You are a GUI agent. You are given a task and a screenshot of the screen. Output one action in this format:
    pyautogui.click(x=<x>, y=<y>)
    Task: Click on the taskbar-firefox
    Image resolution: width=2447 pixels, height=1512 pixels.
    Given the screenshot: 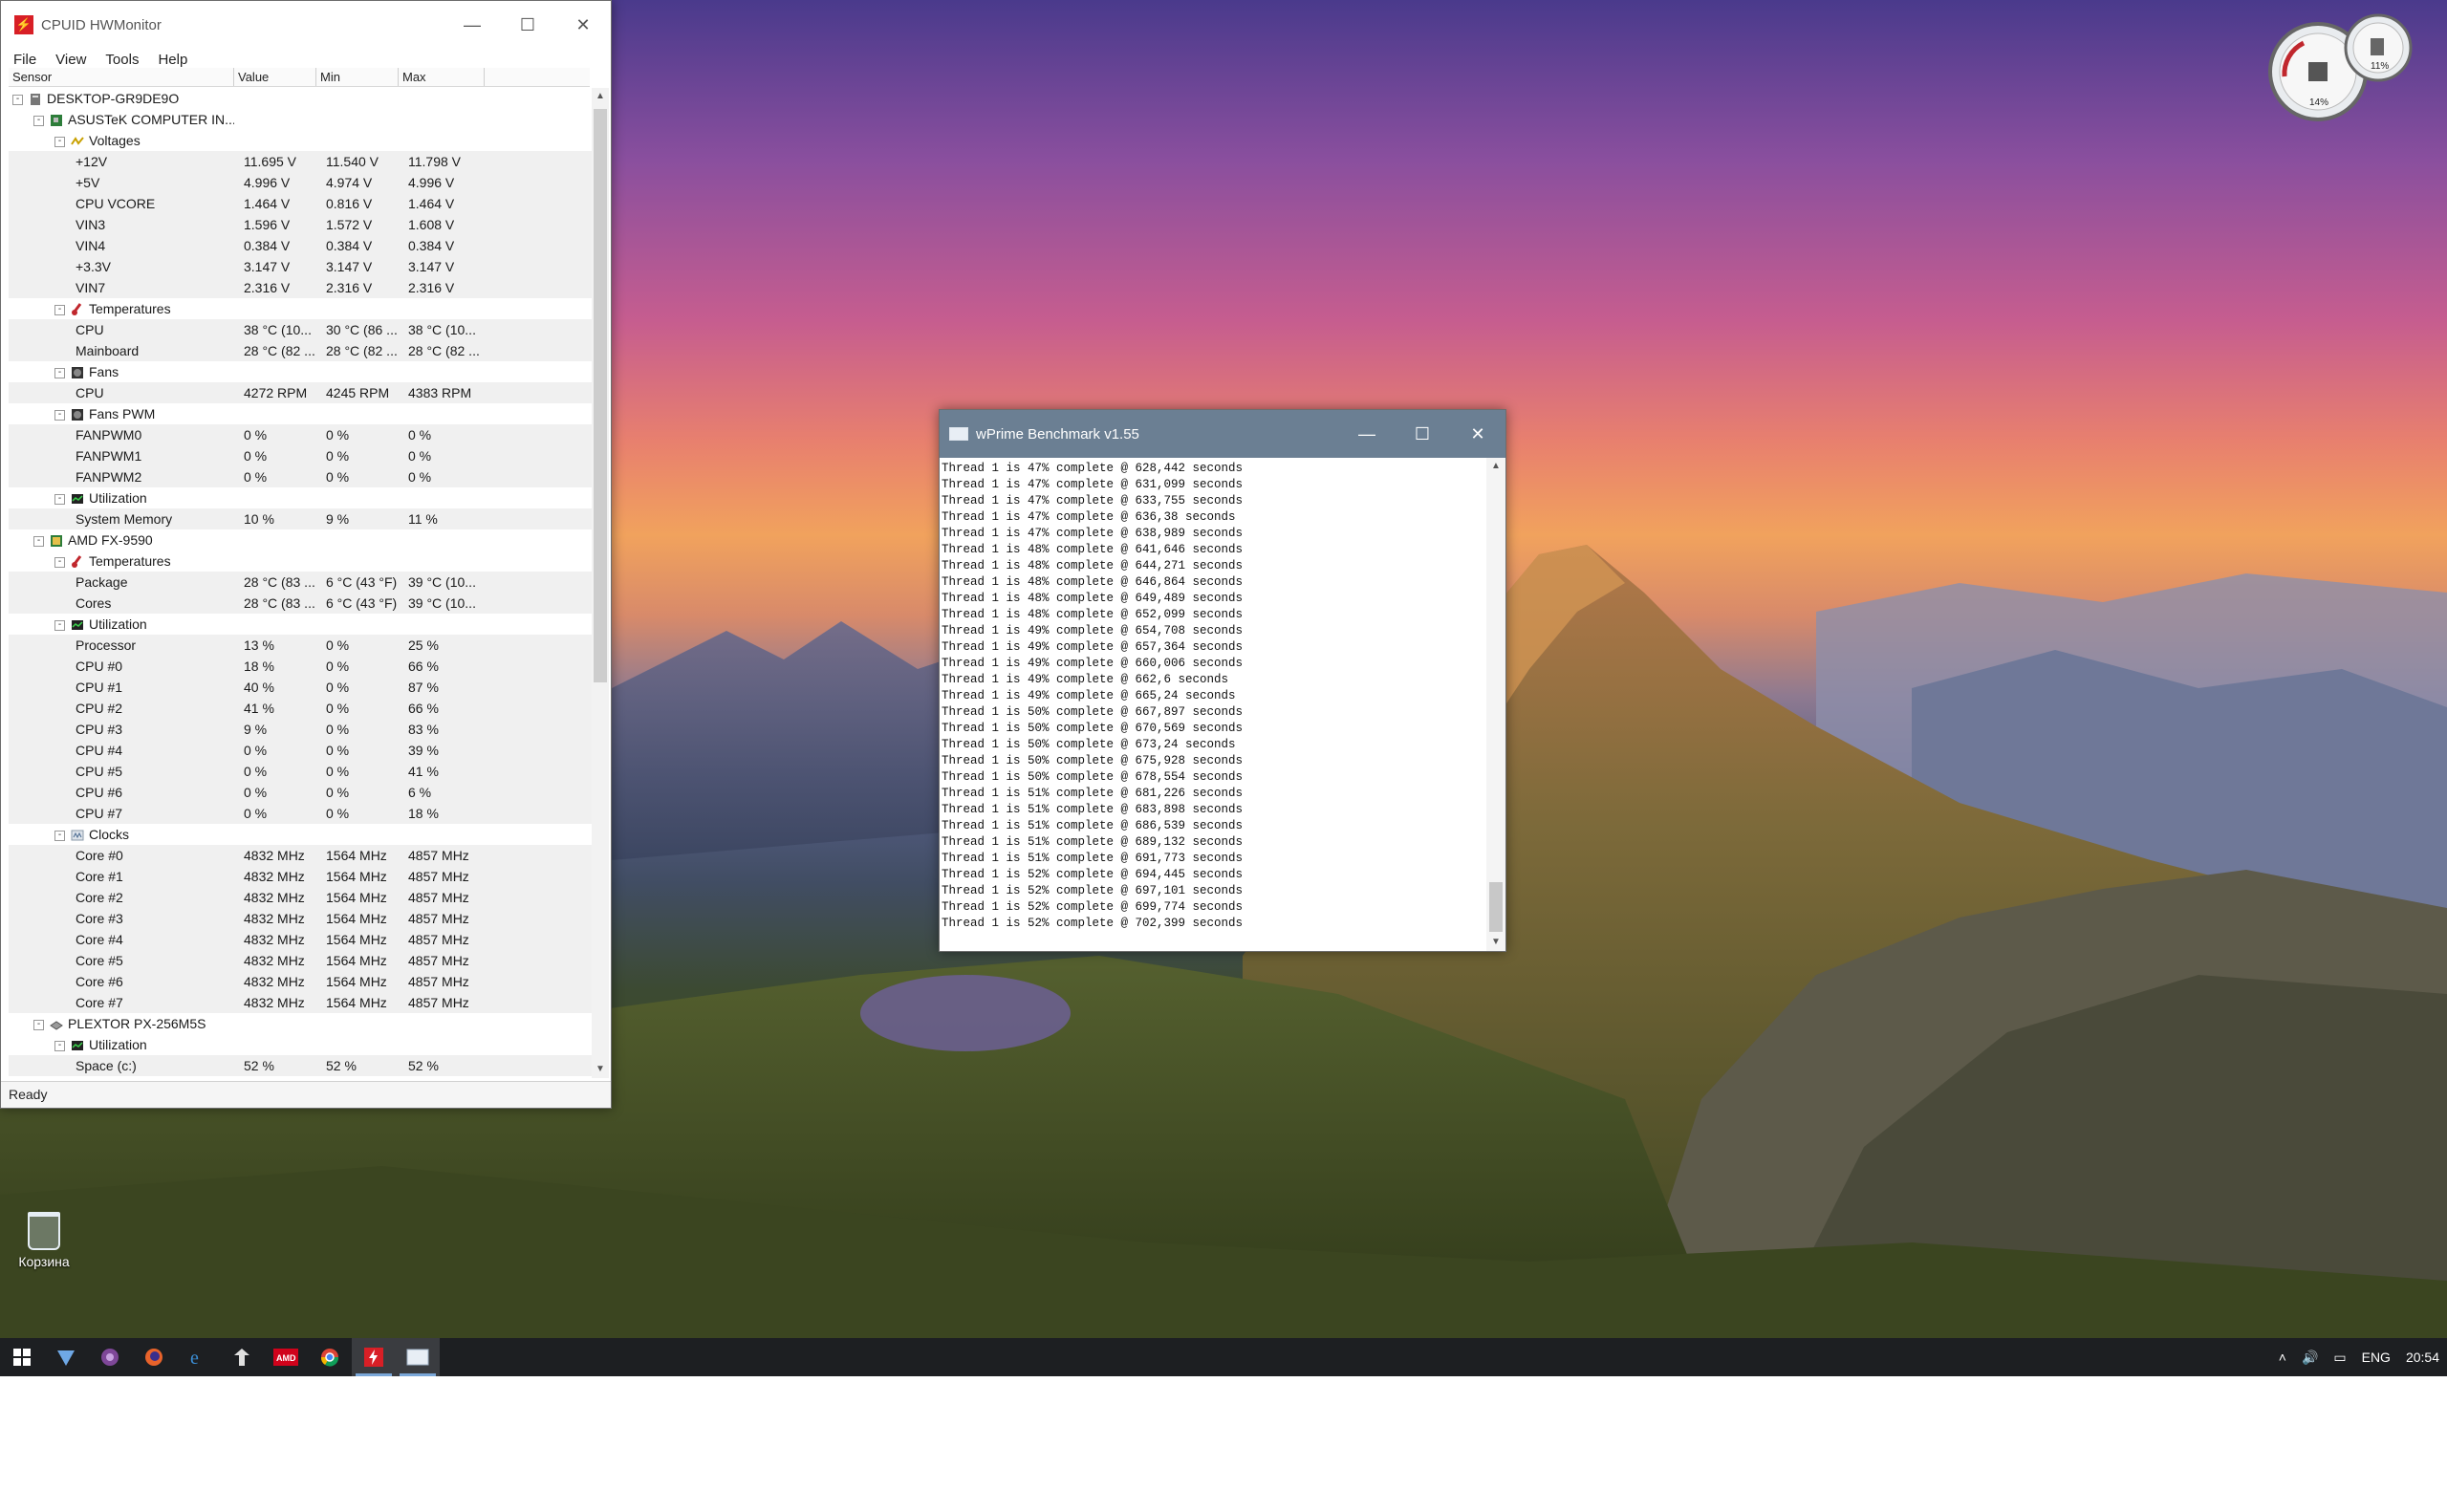 What is the action you would take?
    pyautogui.click(x=154, y=1357)
    